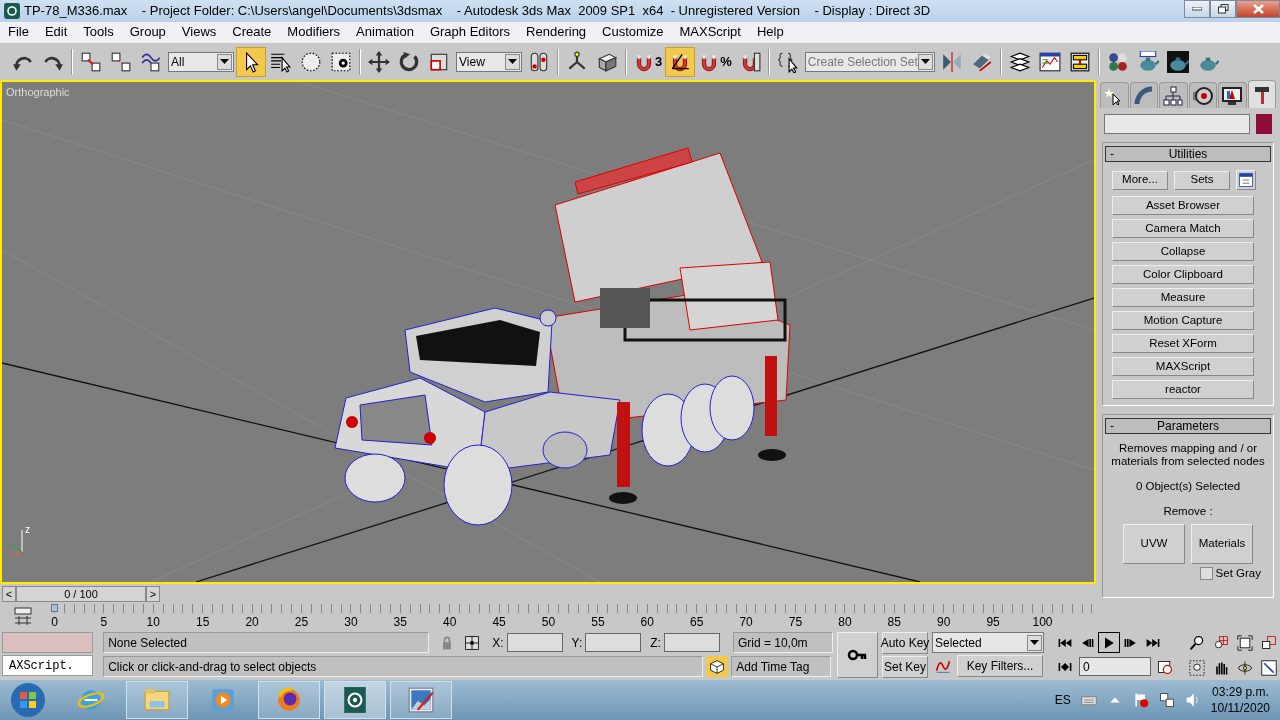  I want to click on menu-item: Graph Editors, so click(470, 32).